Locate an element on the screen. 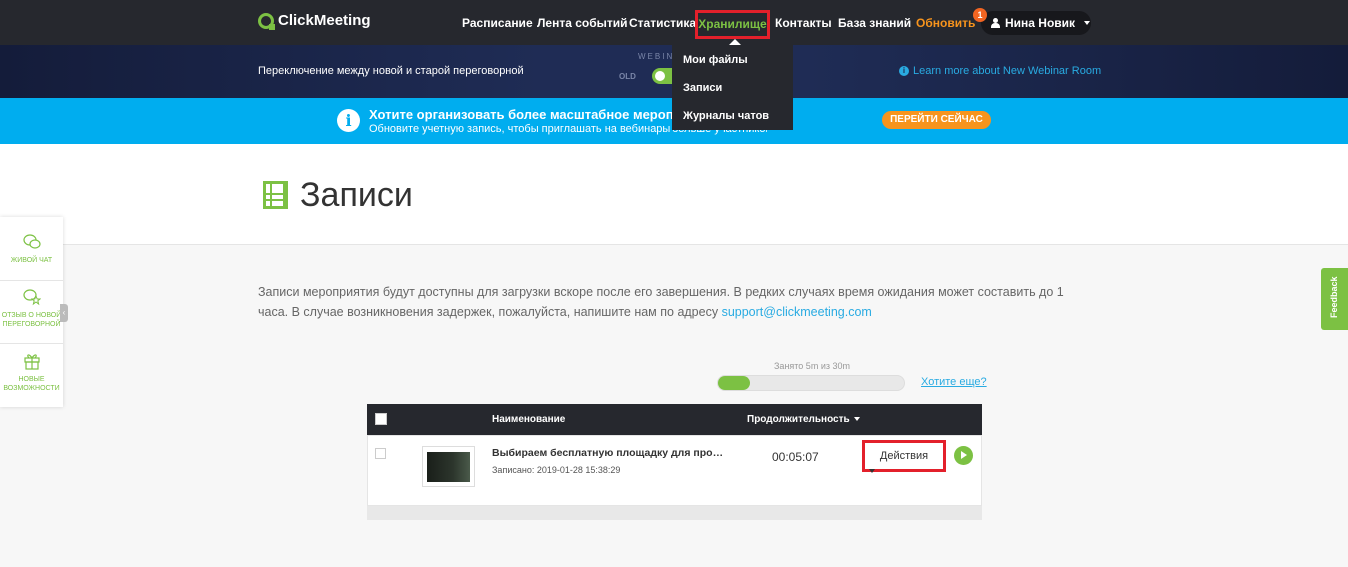  want-more-link: Хотите еще? is located at coordinates (954, 382).